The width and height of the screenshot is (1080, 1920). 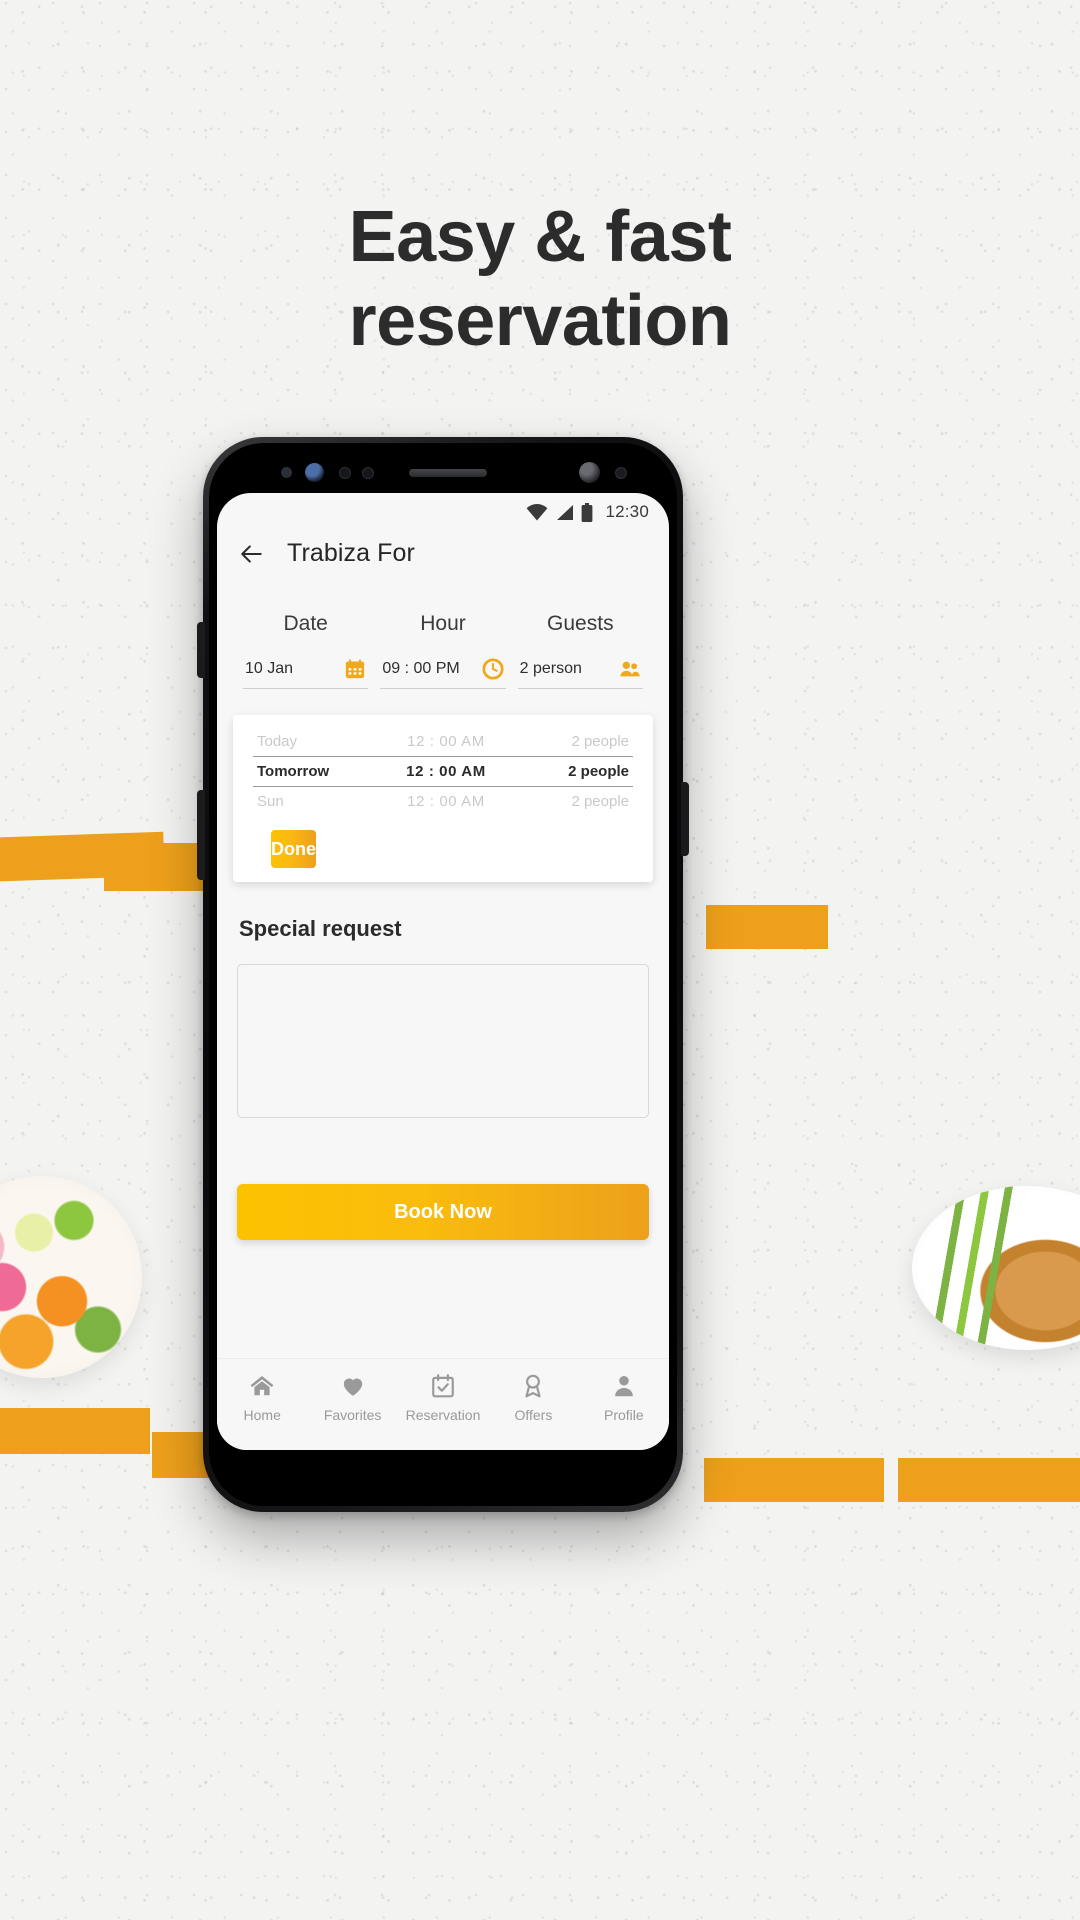 I want to click on back-arrow-icon, so click(x=252, y=554).